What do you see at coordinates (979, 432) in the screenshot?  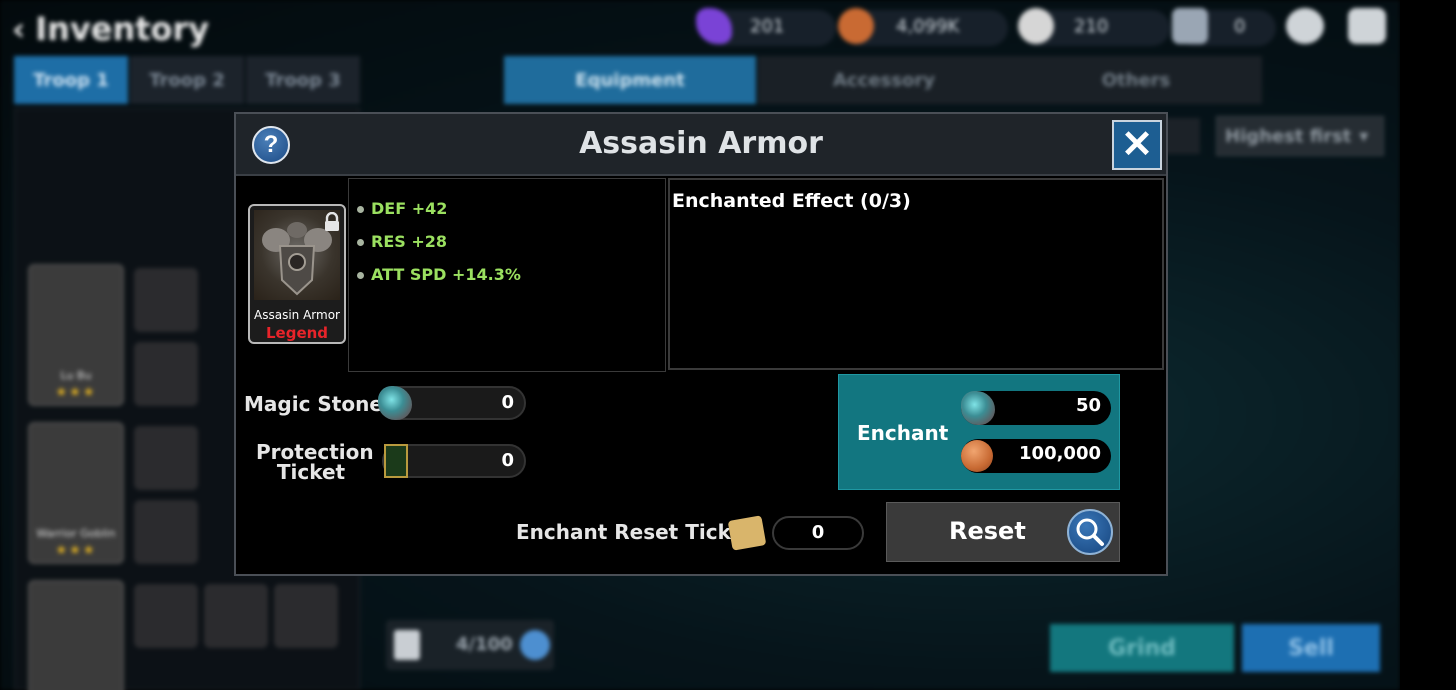 I see `enchant-button: Enchant 50 100,000` at bounding box center [979, 432].